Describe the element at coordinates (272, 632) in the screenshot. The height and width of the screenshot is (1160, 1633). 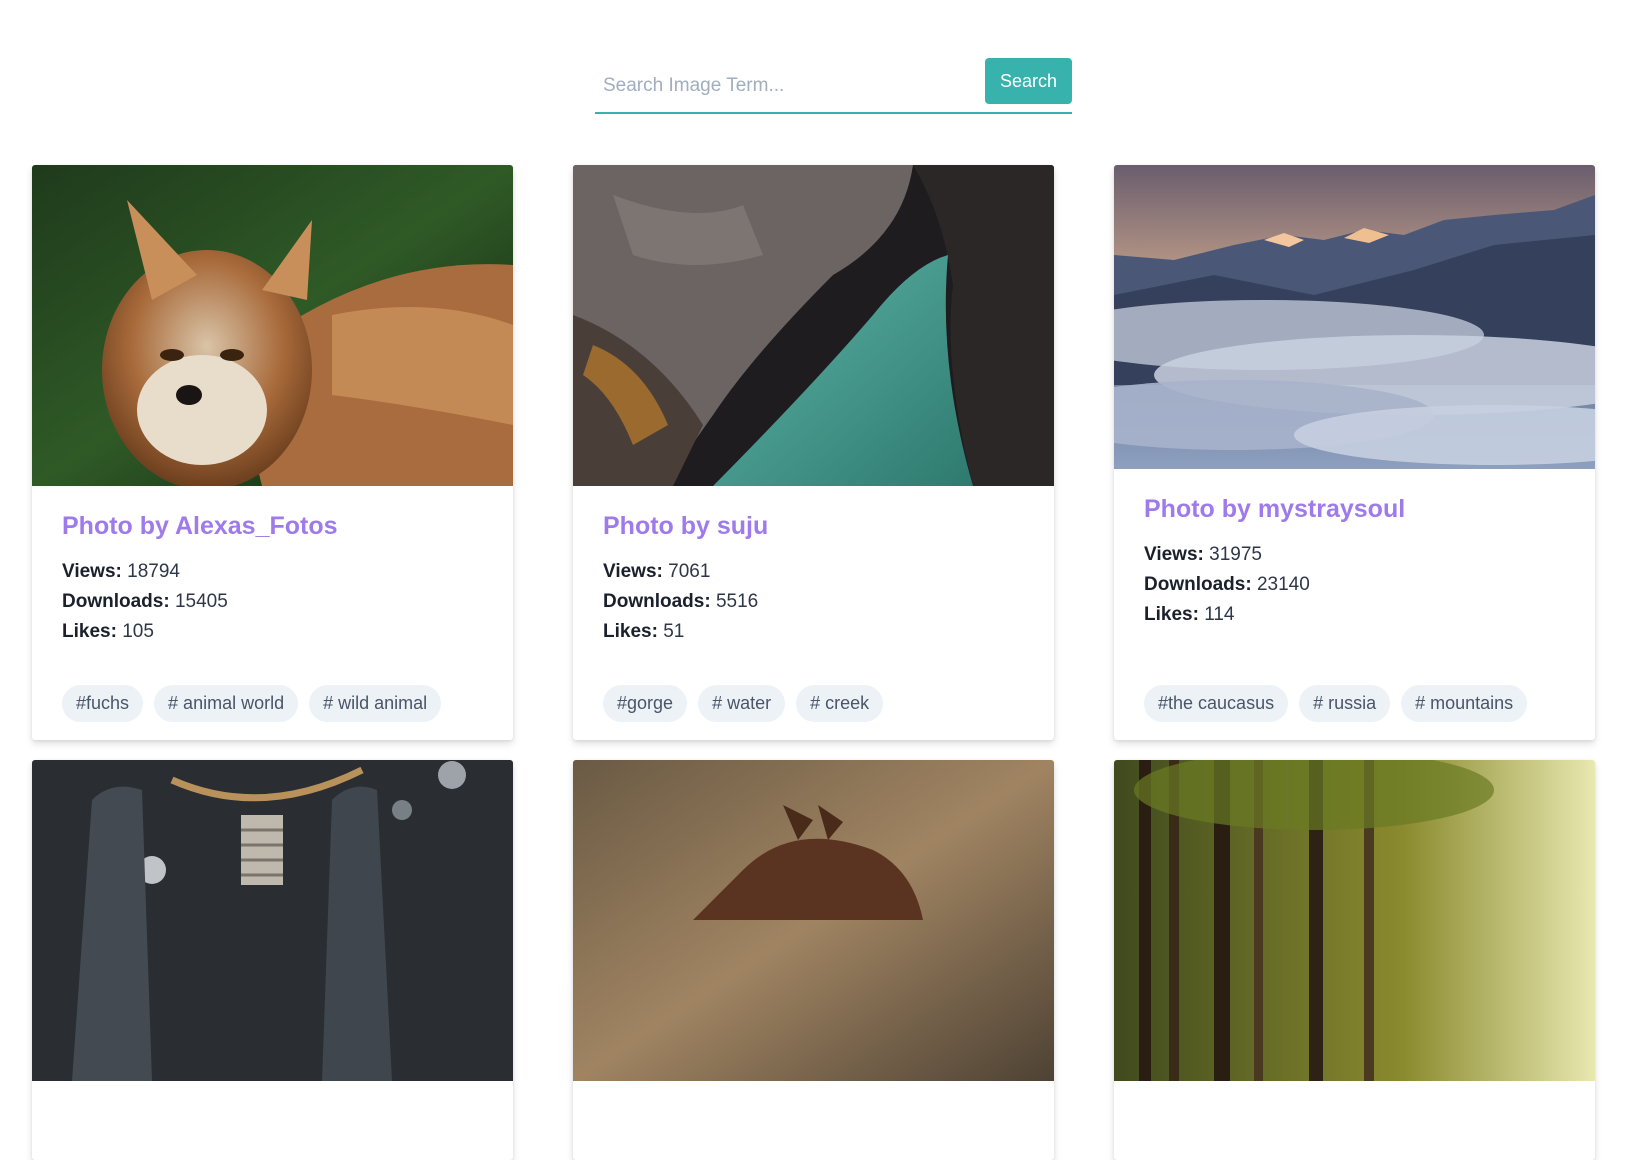
I see `likes-stat: Likes: 105` at that location.